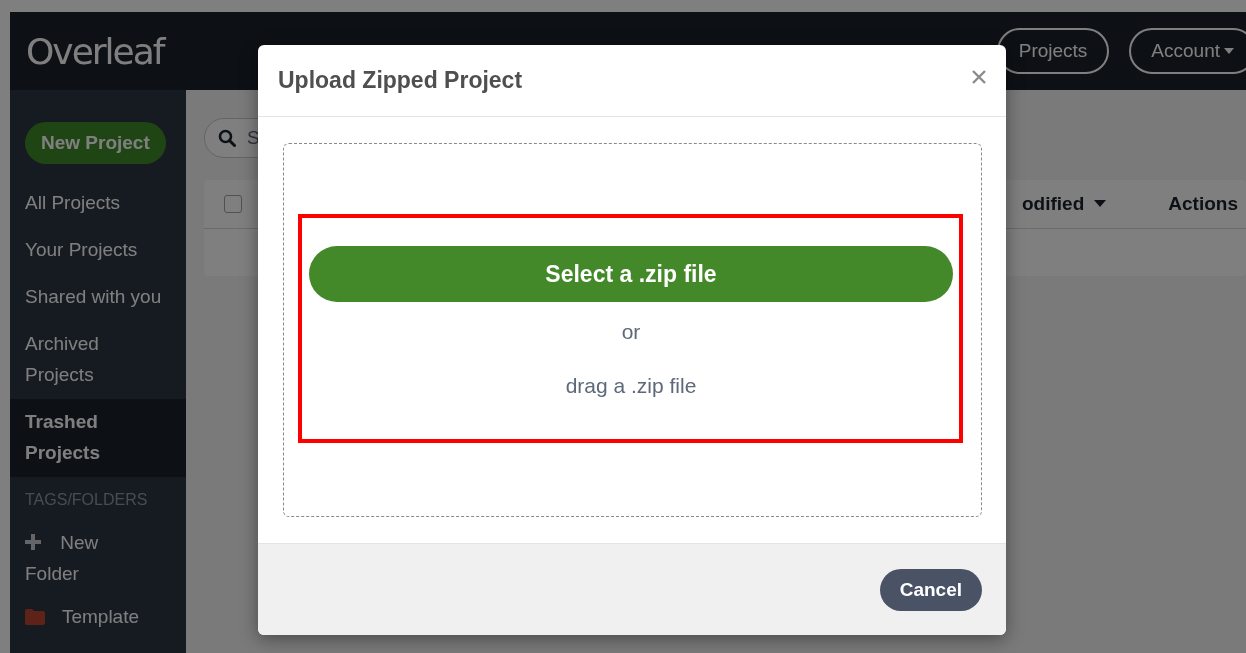 This screenshot has width=1246, height=653. Describe the element at coordinates (98, 203) in the screenshot. I see `sidebar-item: All Projects` at that location.